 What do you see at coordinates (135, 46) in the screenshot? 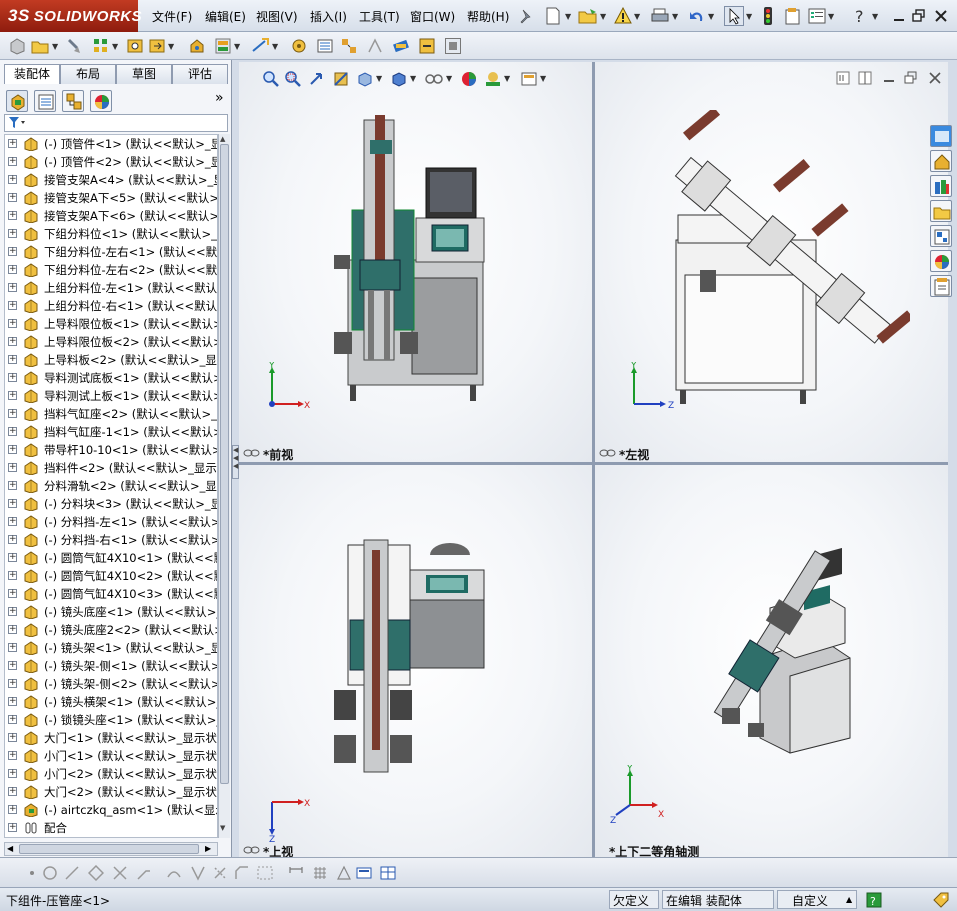
I see `smart-fasteners-icon` at bounding box center [135, 46].